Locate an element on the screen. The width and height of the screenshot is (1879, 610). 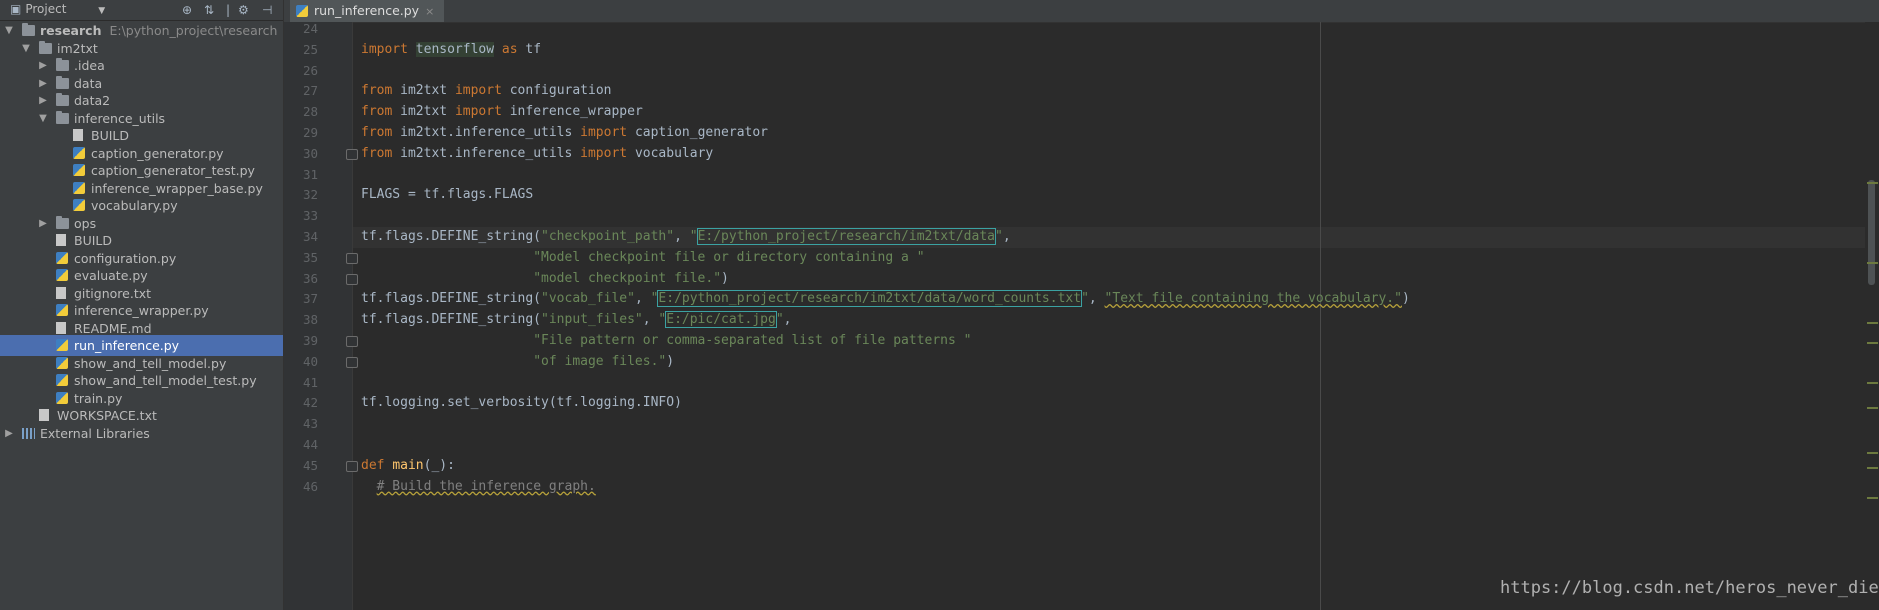
line-number: 44 is located at coordinates (310, 444).